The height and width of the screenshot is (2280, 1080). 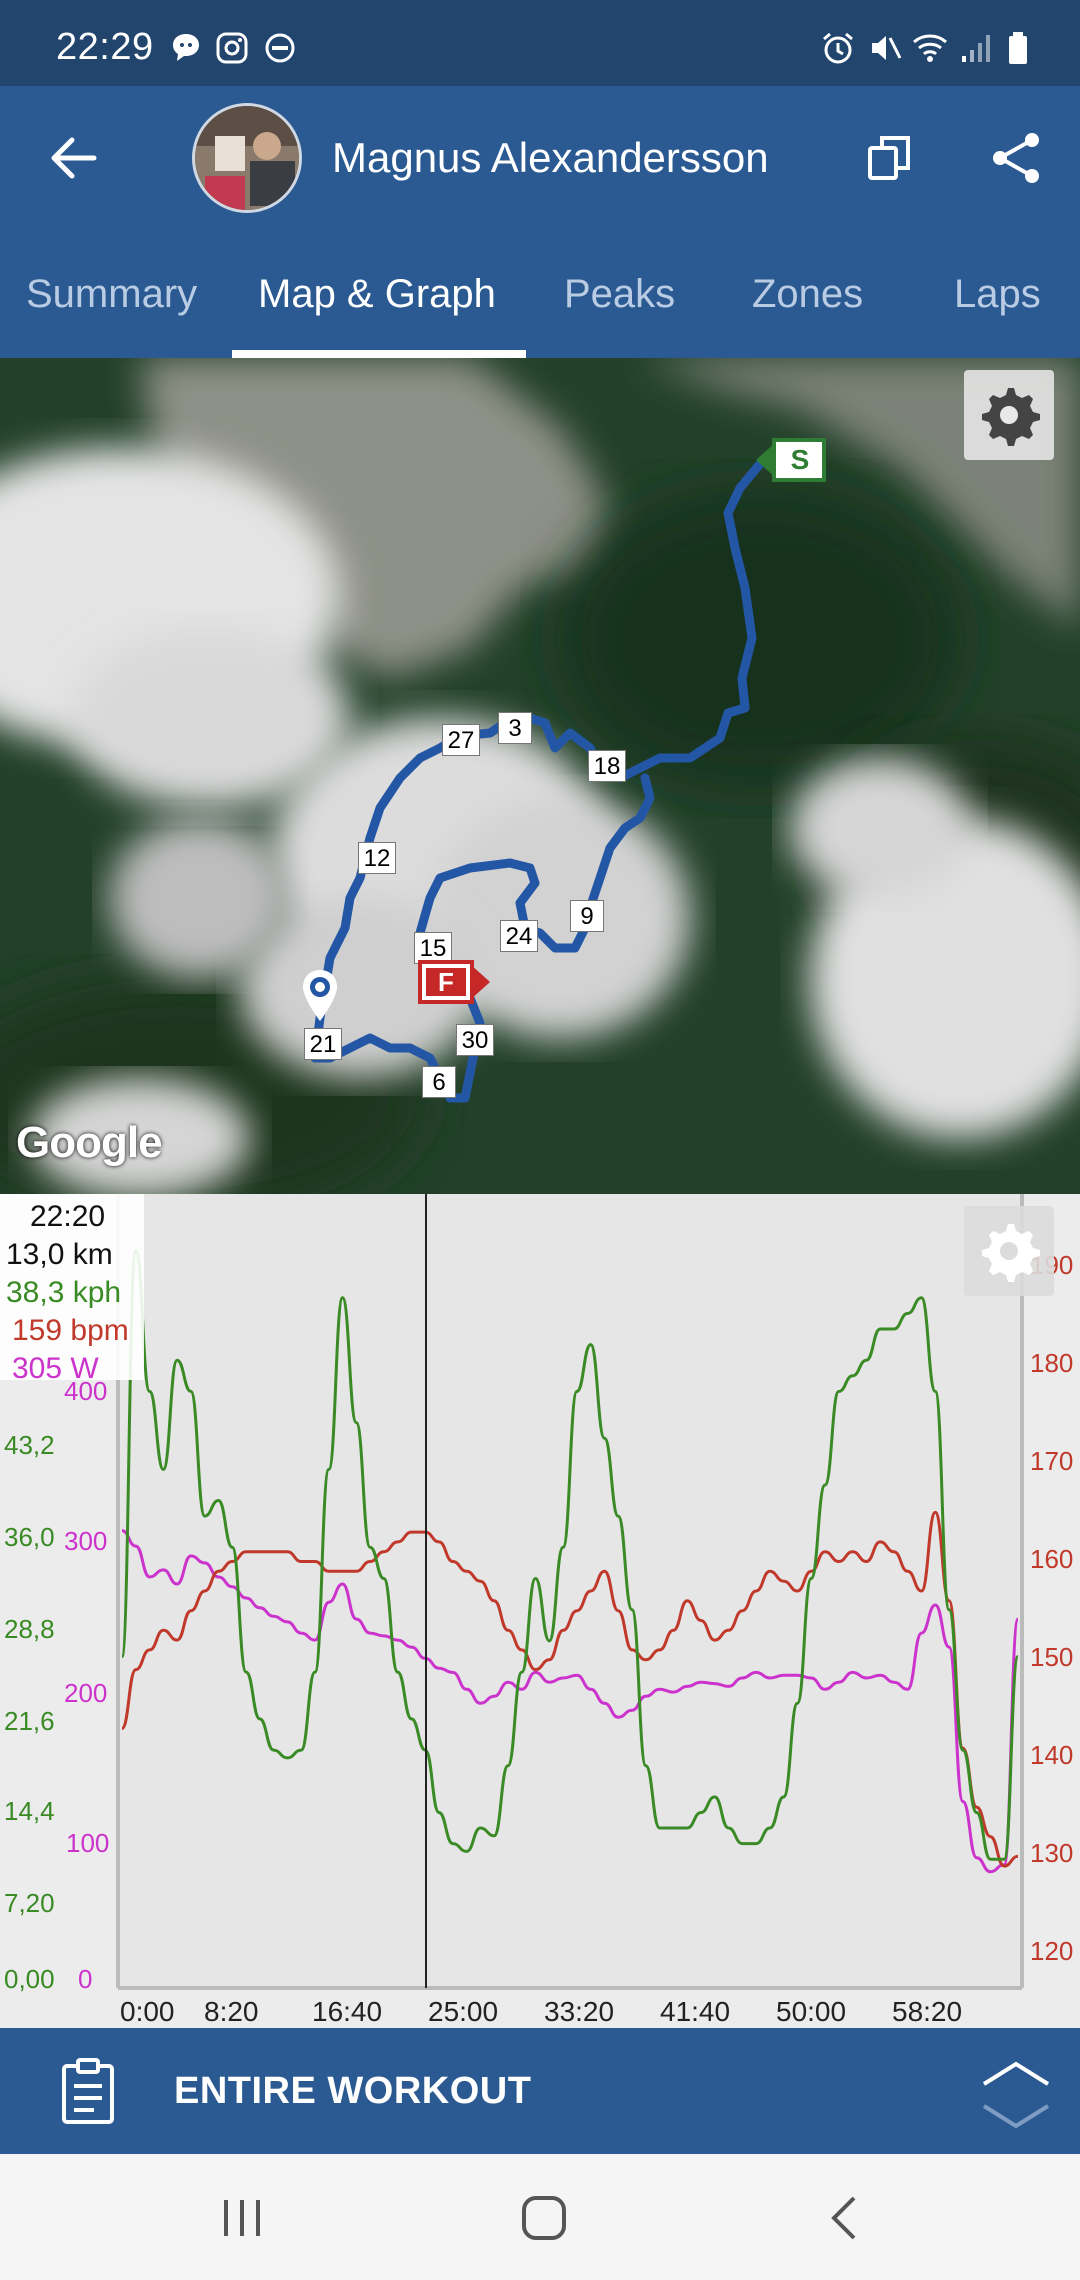 I want to click on time-axis-label: 58:20, so click(x=927, y=2011).